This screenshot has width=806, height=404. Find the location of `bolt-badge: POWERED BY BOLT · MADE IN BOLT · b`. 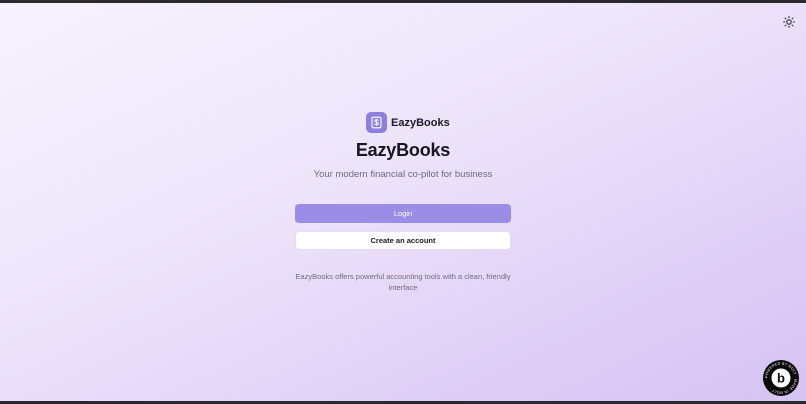

bolt-badge: POWERED BY BOLT · MADE IN BOLT · b is located at coordinates (781, 378).